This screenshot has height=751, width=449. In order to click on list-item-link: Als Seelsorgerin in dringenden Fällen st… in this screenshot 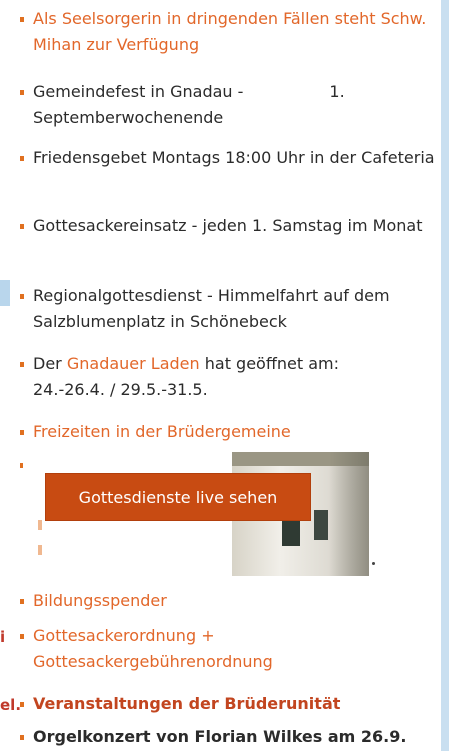, I will do `click(238, 32)`.